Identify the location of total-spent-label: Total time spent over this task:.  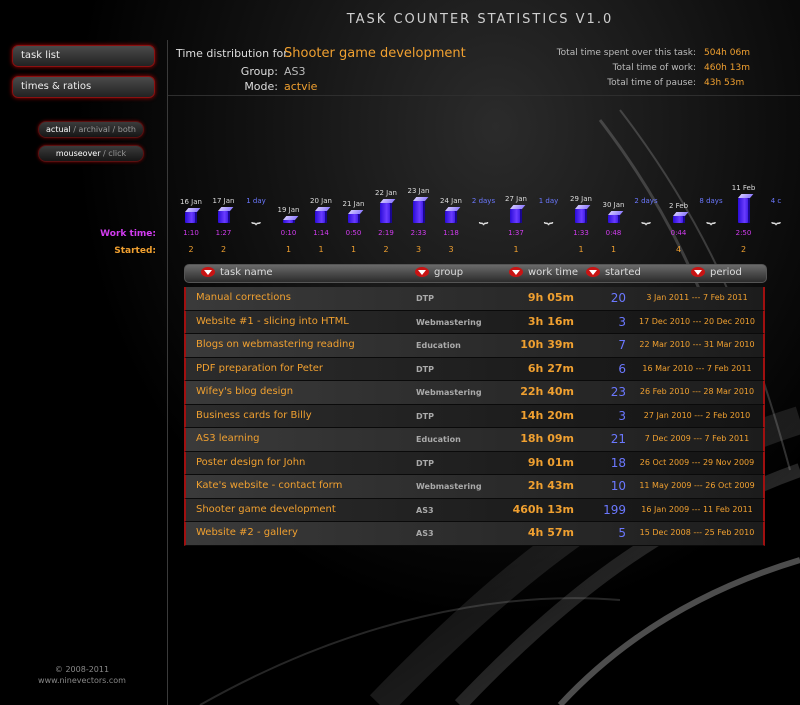
(626, 53).